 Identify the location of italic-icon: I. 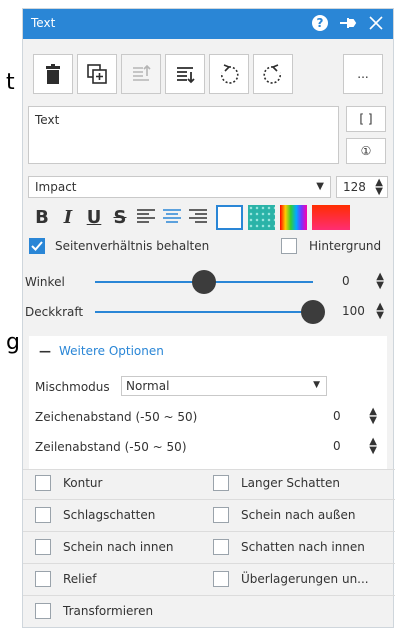
(68, 217).